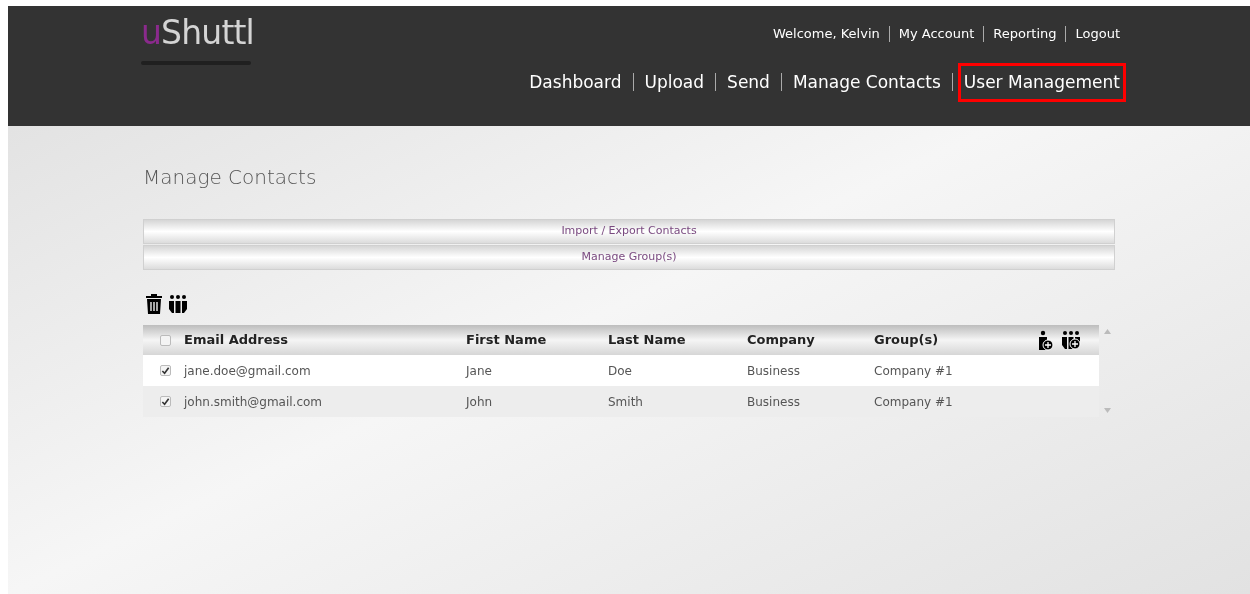 This screenshot has width=1250, height=594. What do you see at coordinates (647, 340) in the screenshot?
I see `column-header: Last Name` at bounding box center [647, 340].